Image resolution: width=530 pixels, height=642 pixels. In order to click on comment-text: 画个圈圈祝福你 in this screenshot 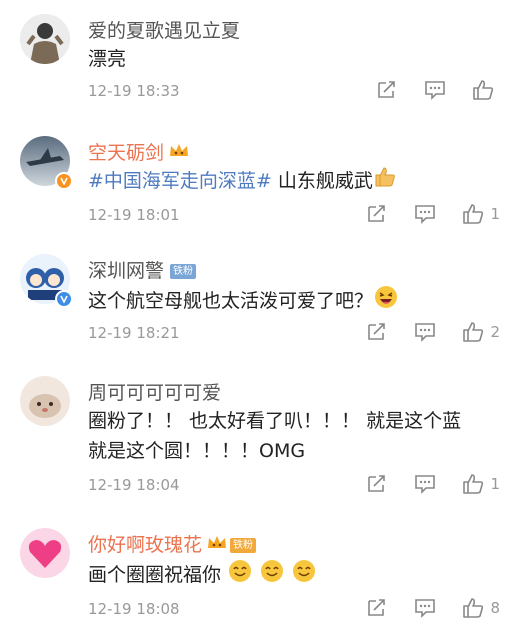, I will do `click(202, 575)`.